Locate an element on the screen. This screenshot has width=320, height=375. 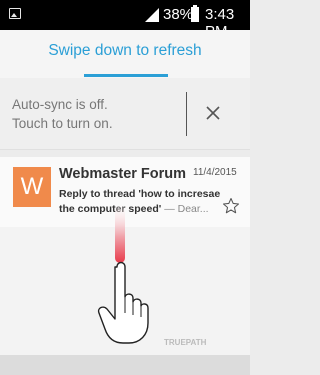
autosync-divider is located at coordinates (186, 114).